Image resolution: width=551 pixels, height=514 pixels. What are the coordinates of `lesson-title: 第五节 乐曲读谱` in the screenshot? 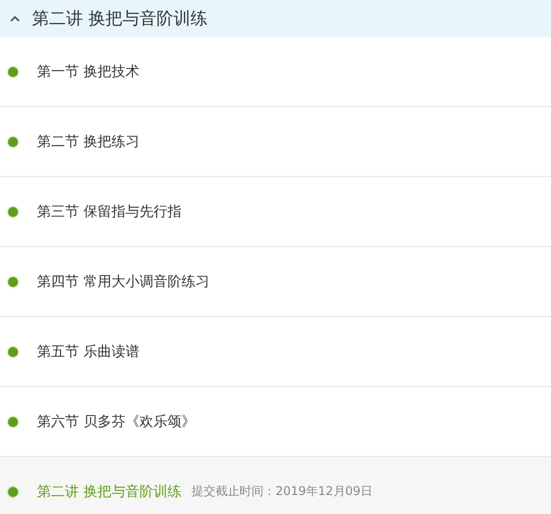 It's located at (88, 351).